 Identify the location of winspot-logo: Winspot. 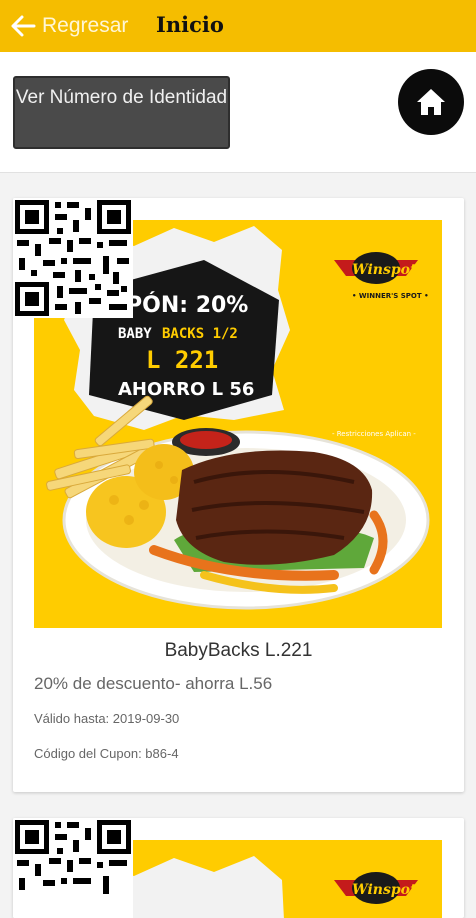
(376, 888).